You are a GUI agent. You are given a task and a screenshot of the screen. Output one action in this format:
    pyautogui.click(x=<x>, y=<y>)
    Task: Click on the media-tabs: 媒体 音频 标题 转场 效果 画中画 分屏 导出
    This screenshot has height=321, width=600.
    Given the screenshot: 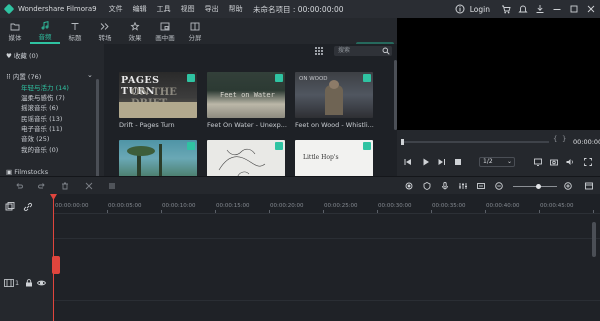 What is the action you would take?
    pyautogui.click(x=198, y=37)
    